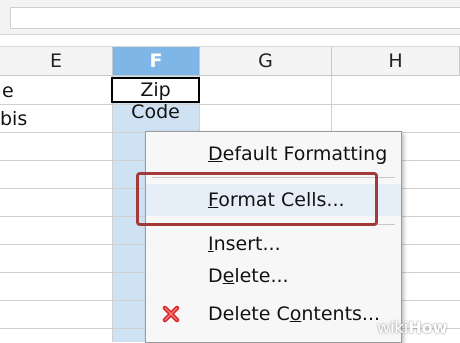  What do you see at coordinates (56, 61) in the screenshot?
I see `column-header-e: E` at bounding box center [56, 61].